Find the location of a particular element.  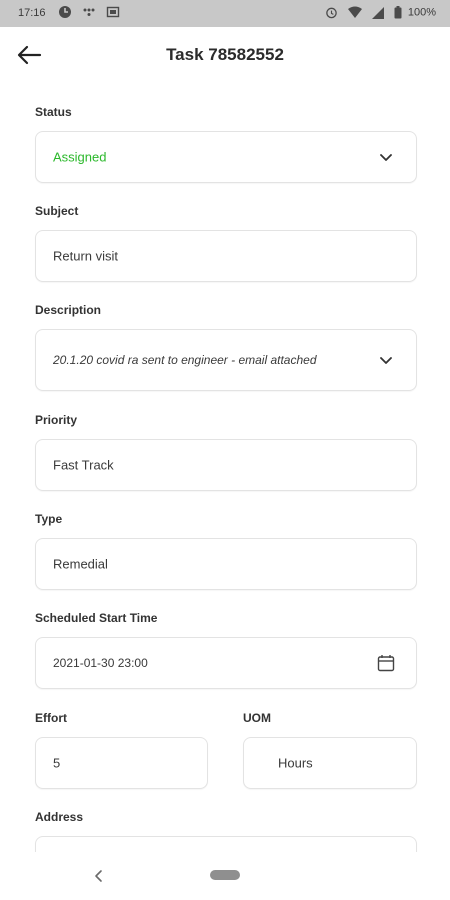

priority-value: Fast Track is located at coordinates (83, 465).